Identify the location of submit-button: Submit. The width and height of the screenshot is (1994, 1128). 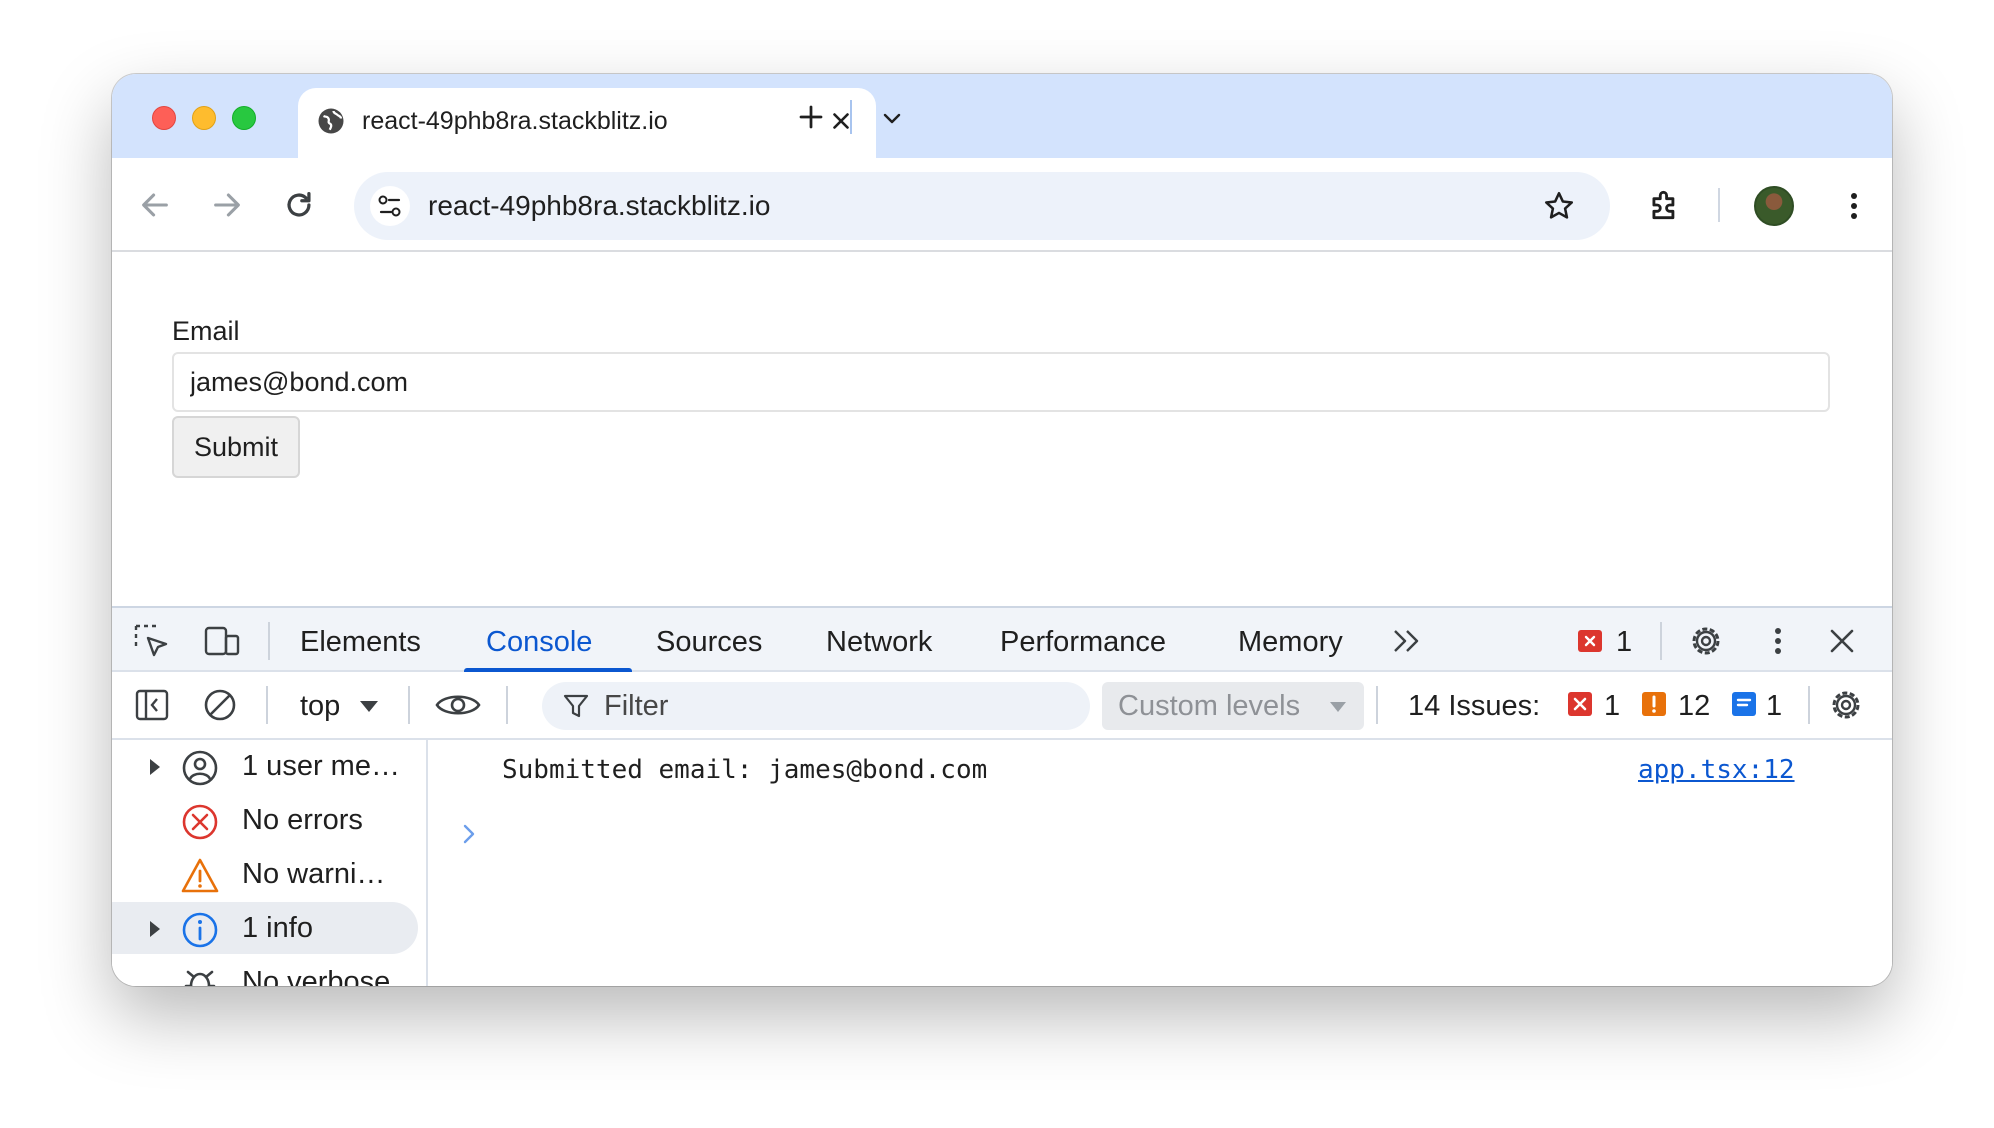
(236, 447).